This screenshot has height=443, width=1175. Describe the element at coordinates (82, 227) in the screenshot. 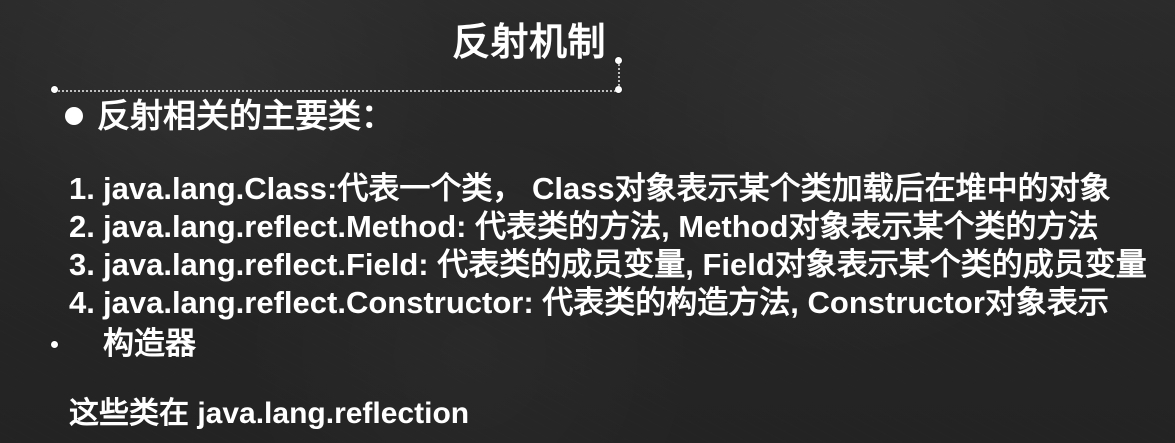

I see `list-item-number: 2.` at that location.